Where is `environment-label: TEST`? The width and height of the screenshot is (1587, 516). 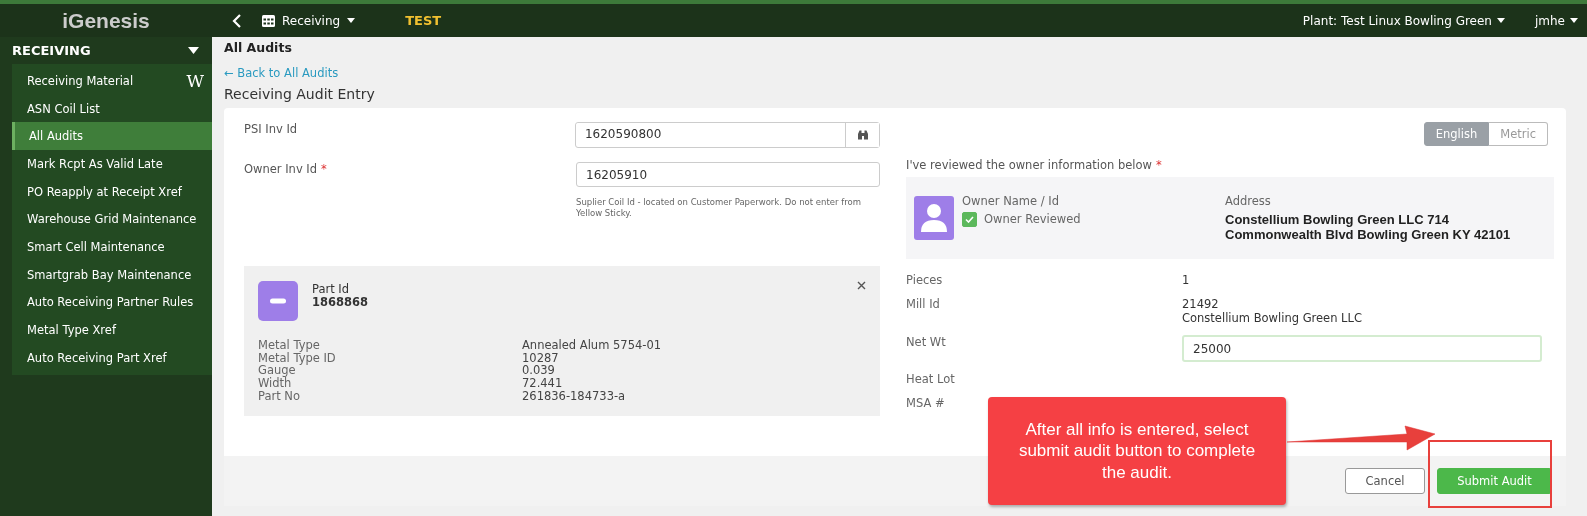 environment-label: TEST is located at coordinates (423, 20).